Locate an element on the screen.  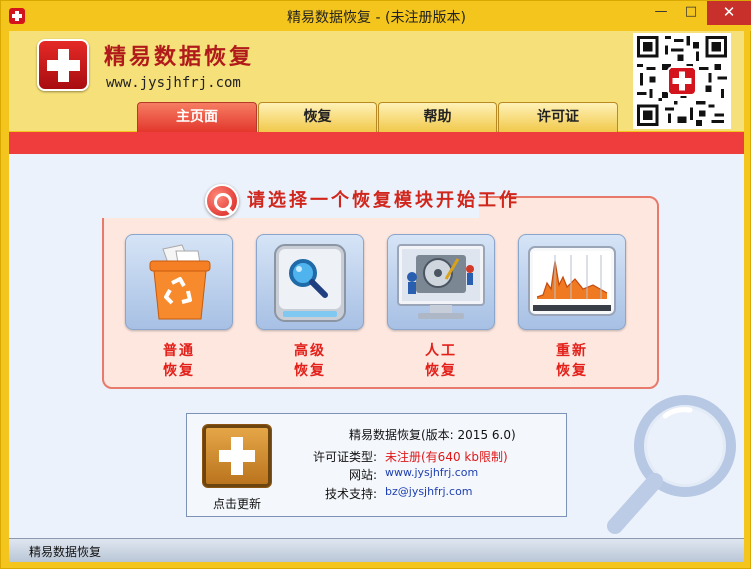
license-value: 未注册(有640 kb限制) is located at coordinates (446, 457).